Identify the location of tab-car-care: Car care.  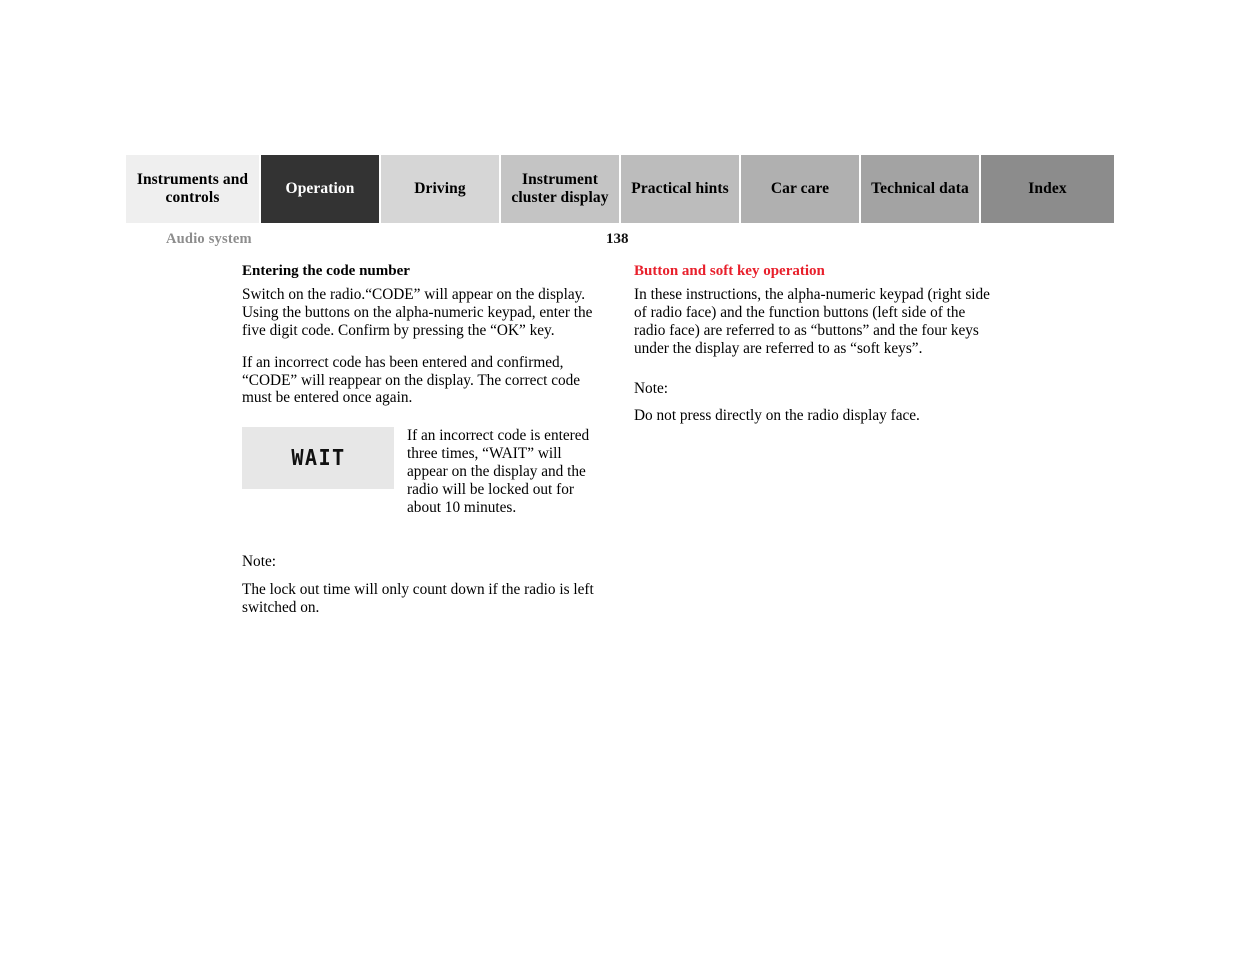
(800, 189).